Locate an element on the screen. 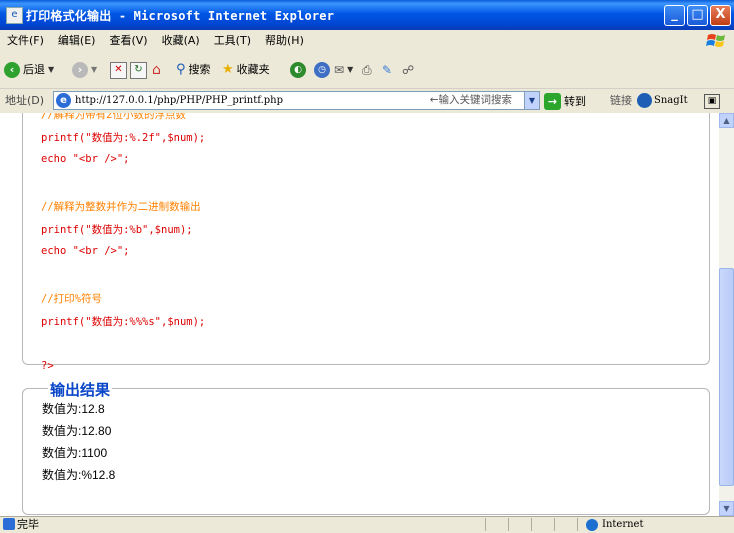 This screenshot has width=734, height=533. mail-icon: ✉ is located at coordinates (339, 70).